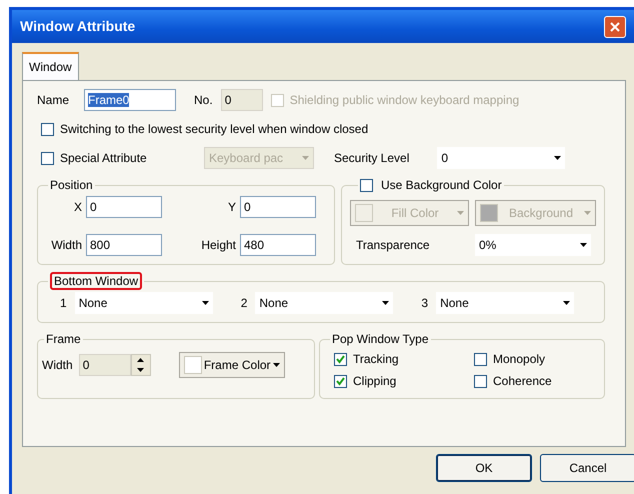 The height and width of the screenshot is (494, 634). I want to click on field-label: X, so click(77, 207).